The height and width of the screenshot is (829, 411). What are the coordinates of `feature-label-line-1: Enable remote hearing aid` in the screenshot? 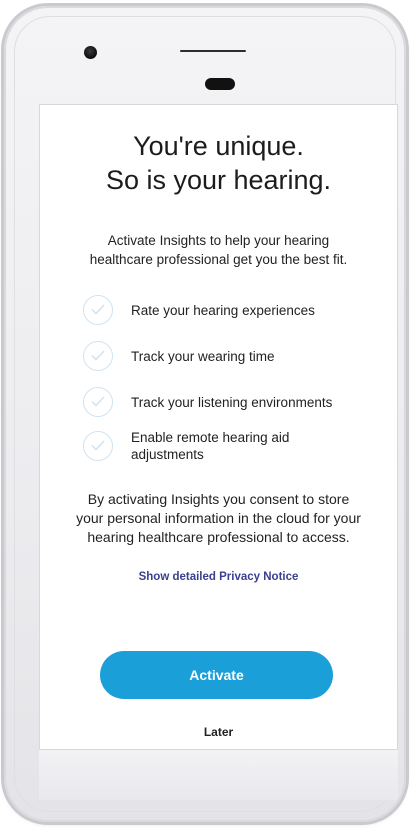 It's located at (210, 437).